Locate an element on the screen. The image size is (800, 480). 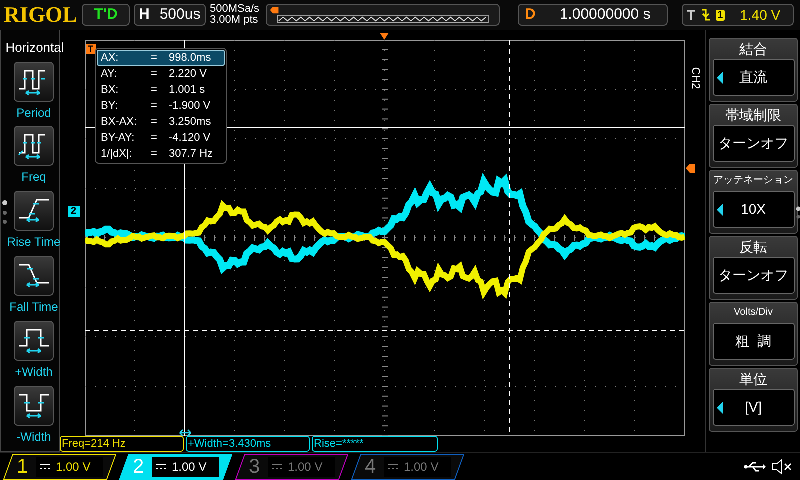
readout-value: -1.900 V is located at coordinates (190, 106).